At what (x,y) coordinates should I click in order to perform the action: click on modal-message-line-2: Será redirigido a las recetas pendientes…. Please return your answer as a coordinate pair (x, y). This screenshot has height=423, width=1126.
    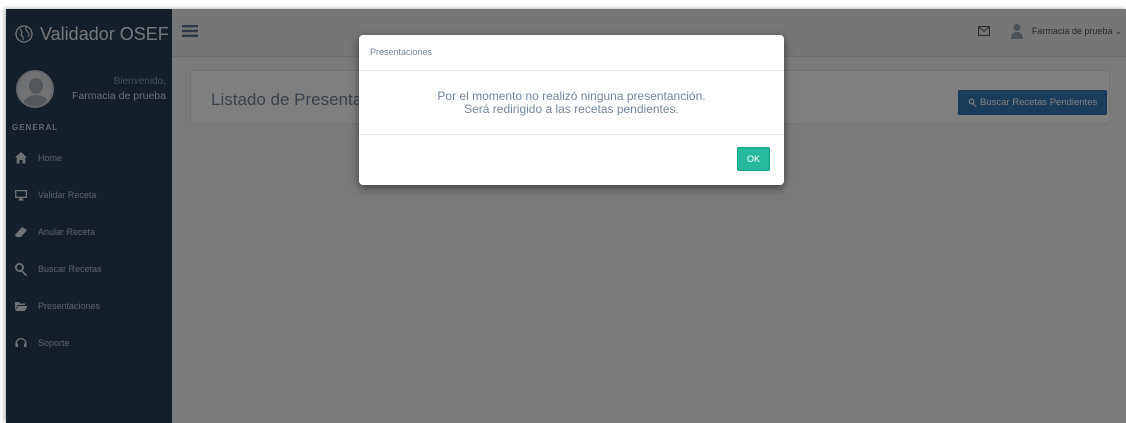
    Looking at the image, I should click on (571, 109).